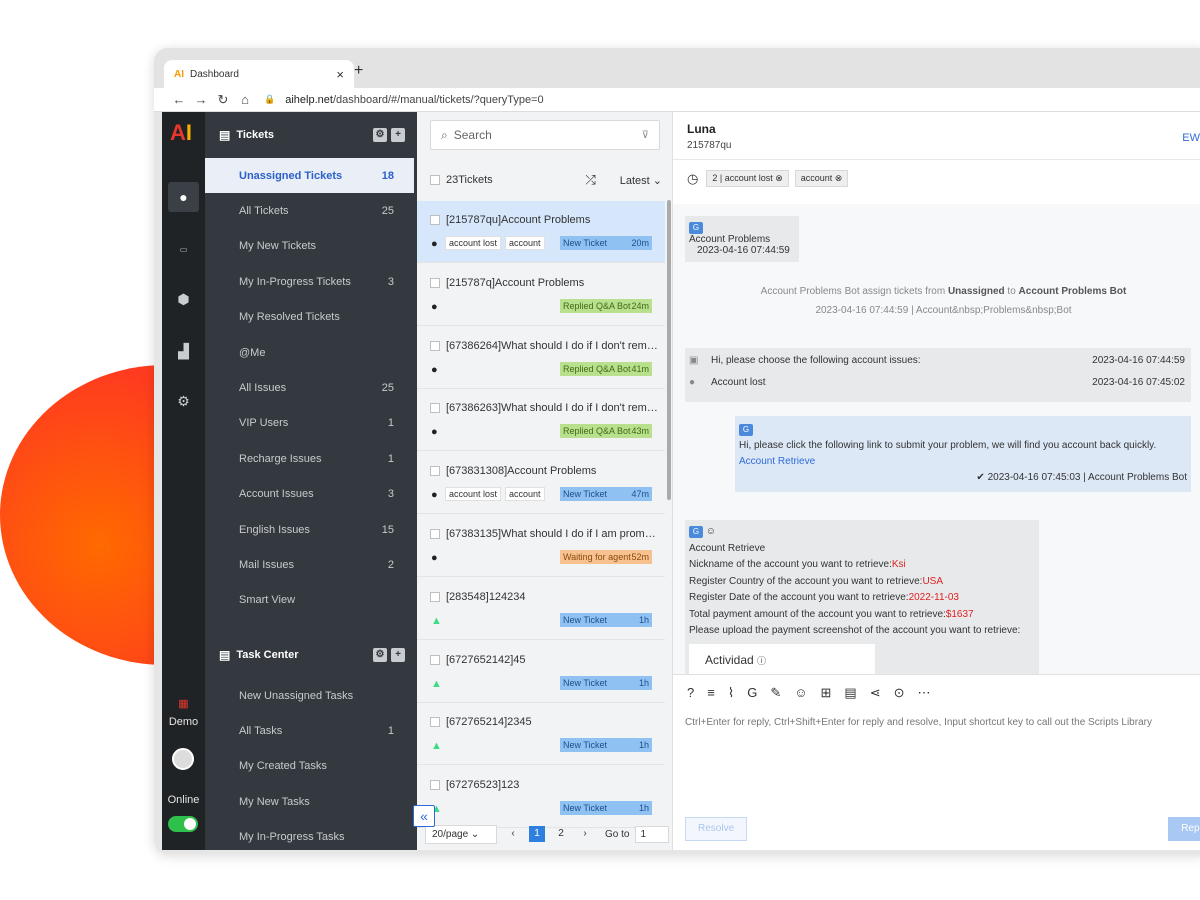 The image size is (1200, 900). What do you see at coordinates (259, 74) in the screenshot?
I see `browser-tab: AI Dashboard ×` at bounding box center [259, 74].